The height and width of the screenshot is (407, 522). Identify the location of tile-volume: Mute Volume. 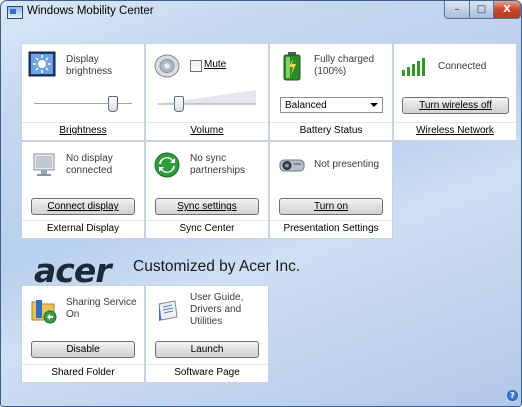
(207, 92).